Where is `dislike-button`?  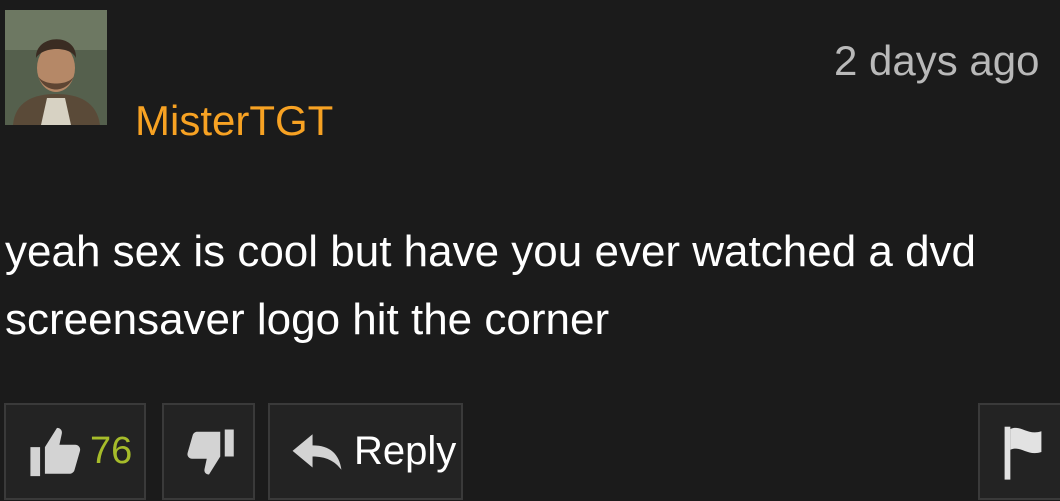
dislike-button is located at coordinates (208, 451).